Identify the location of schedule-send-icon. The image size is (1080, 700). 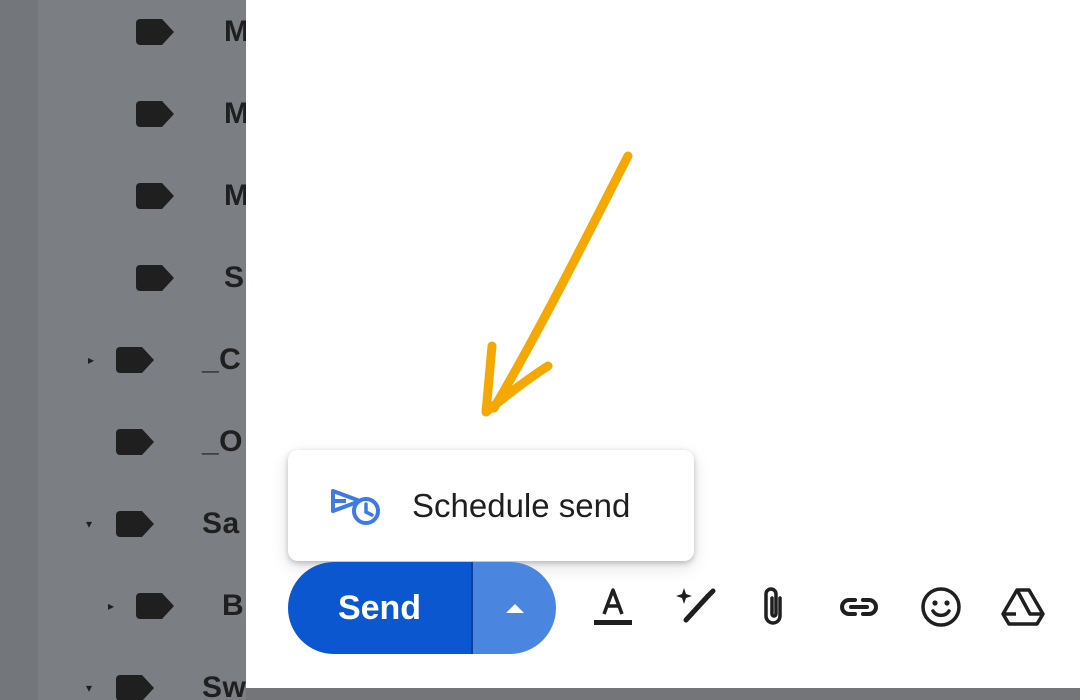
(355, 506).